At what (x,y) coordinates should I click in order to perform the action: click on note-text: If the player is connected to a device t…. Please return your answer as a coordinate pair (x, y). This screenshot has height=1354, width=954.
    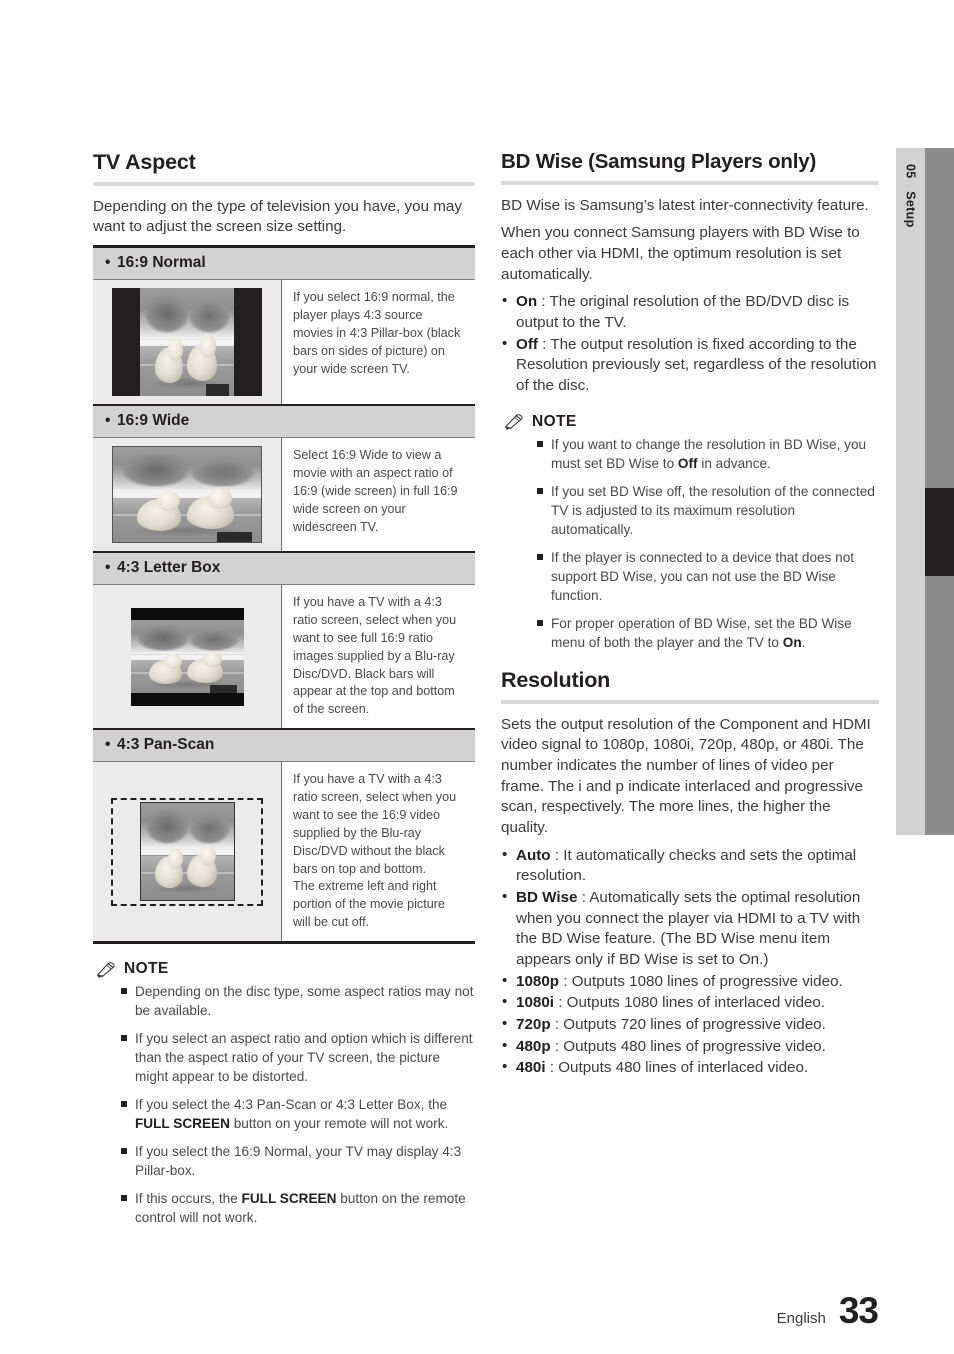
    Looking at the image, I should click on (703, 576).